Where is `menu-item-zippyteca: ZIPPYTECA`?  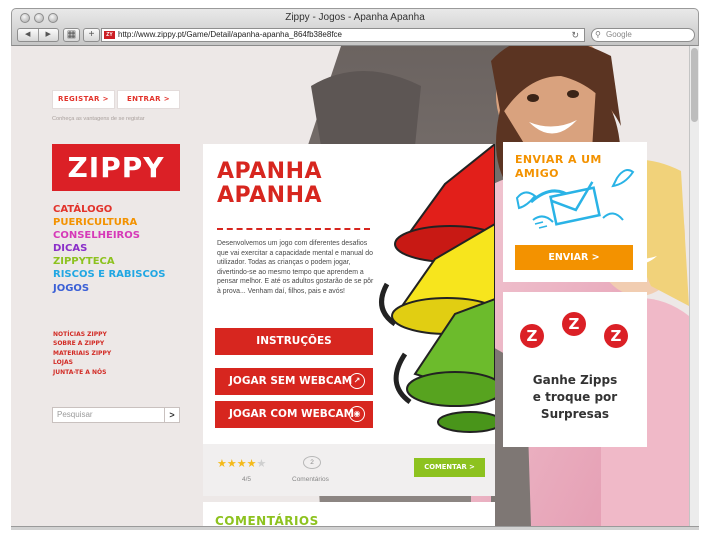
menu-item-zippyteca: ZIPPYTECA is located at coordinates (109, 261).